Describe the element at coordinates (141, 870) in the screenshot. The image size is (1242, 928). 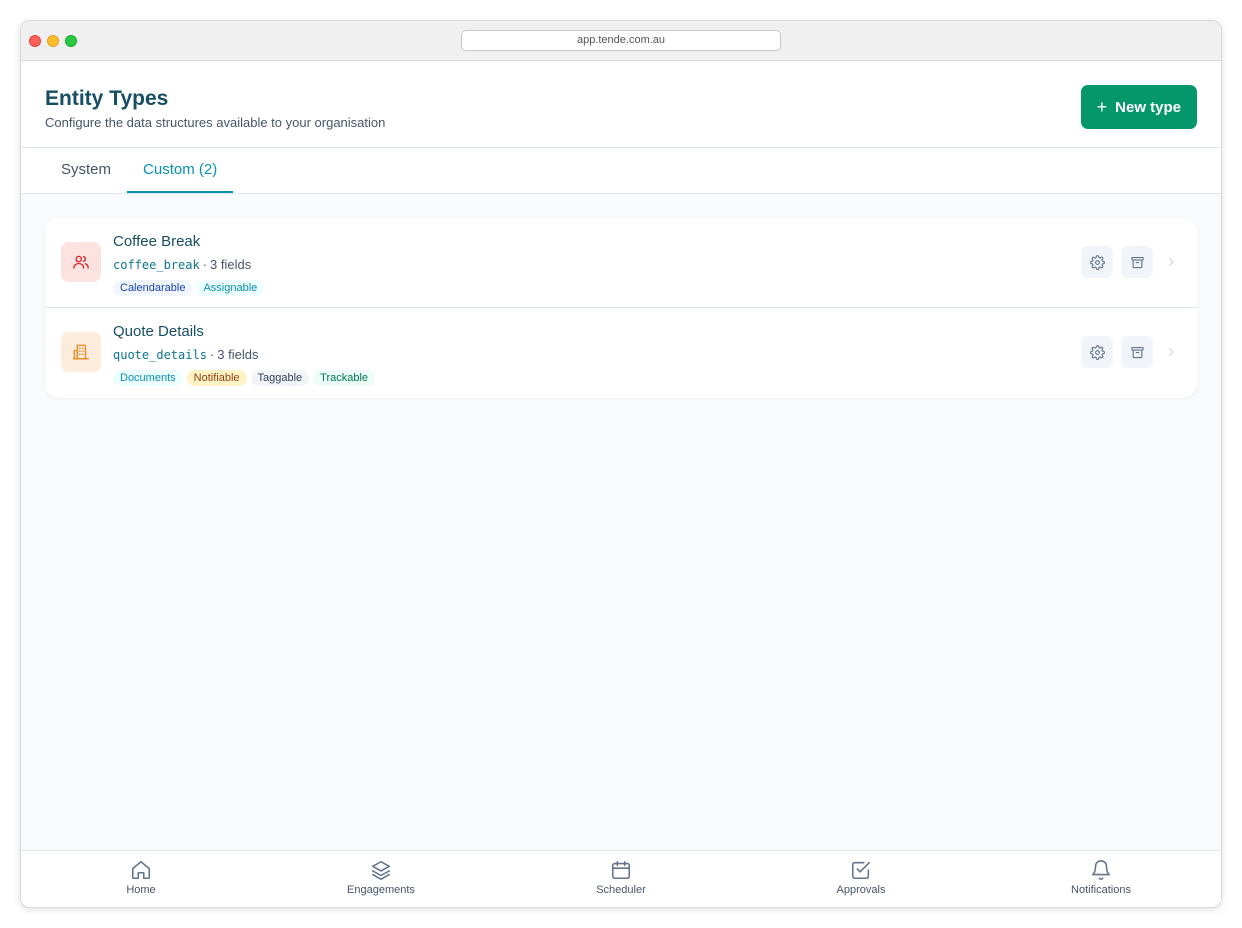
I see `home-icon` at that location.